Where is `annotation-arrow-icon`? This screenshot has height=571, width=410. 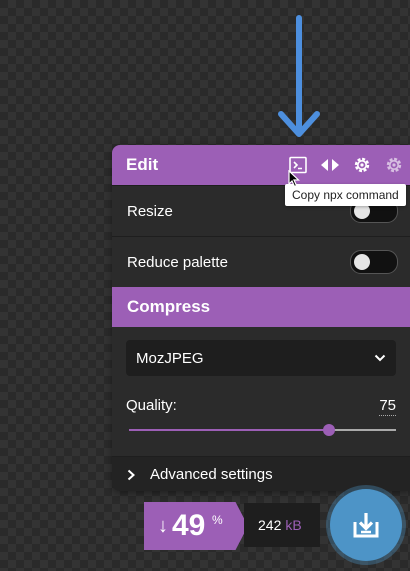 annotation-arrow-icon is located at coordinates (299, 76).